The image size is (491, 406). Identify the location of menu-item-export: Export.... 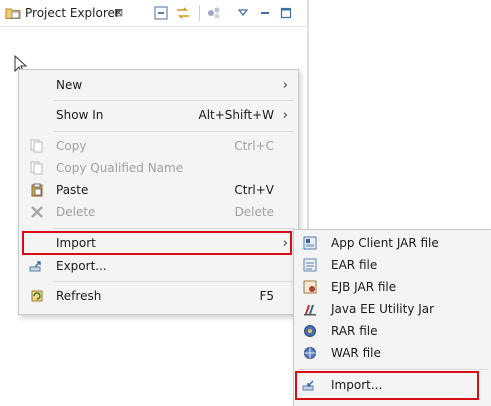
(158, 266).